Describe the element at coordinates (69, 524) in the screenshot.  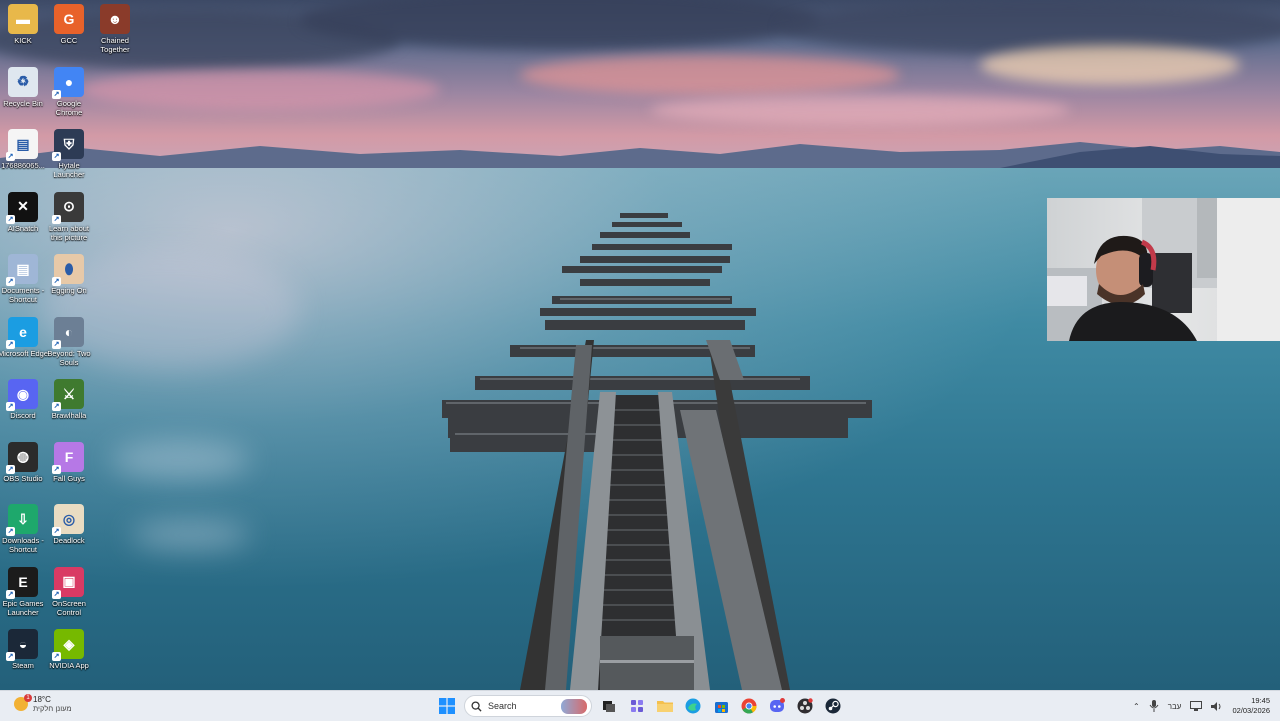
I see `desktop-icon-deadlock: ◎ ↗ Deadlock` at that location.